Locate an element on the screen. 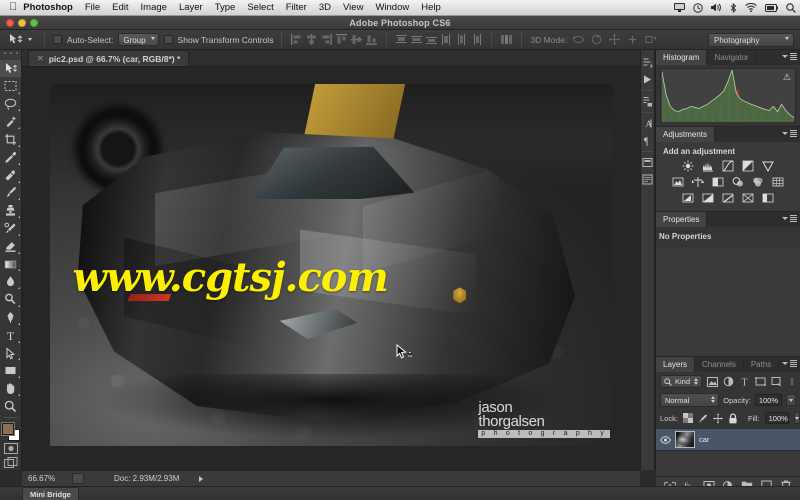  align-vertical-centers-icon is located at coordinates (356, 40).